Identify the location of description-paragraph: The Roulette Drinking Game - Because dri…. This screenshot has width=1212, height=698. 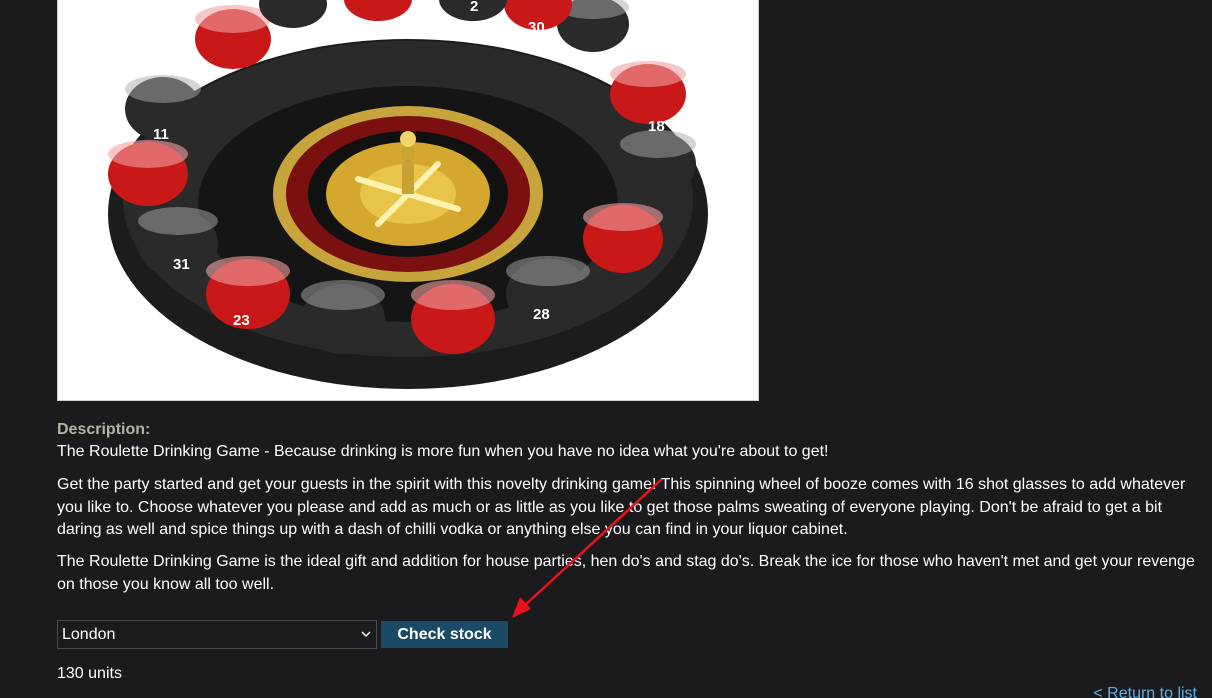
(443, 451).